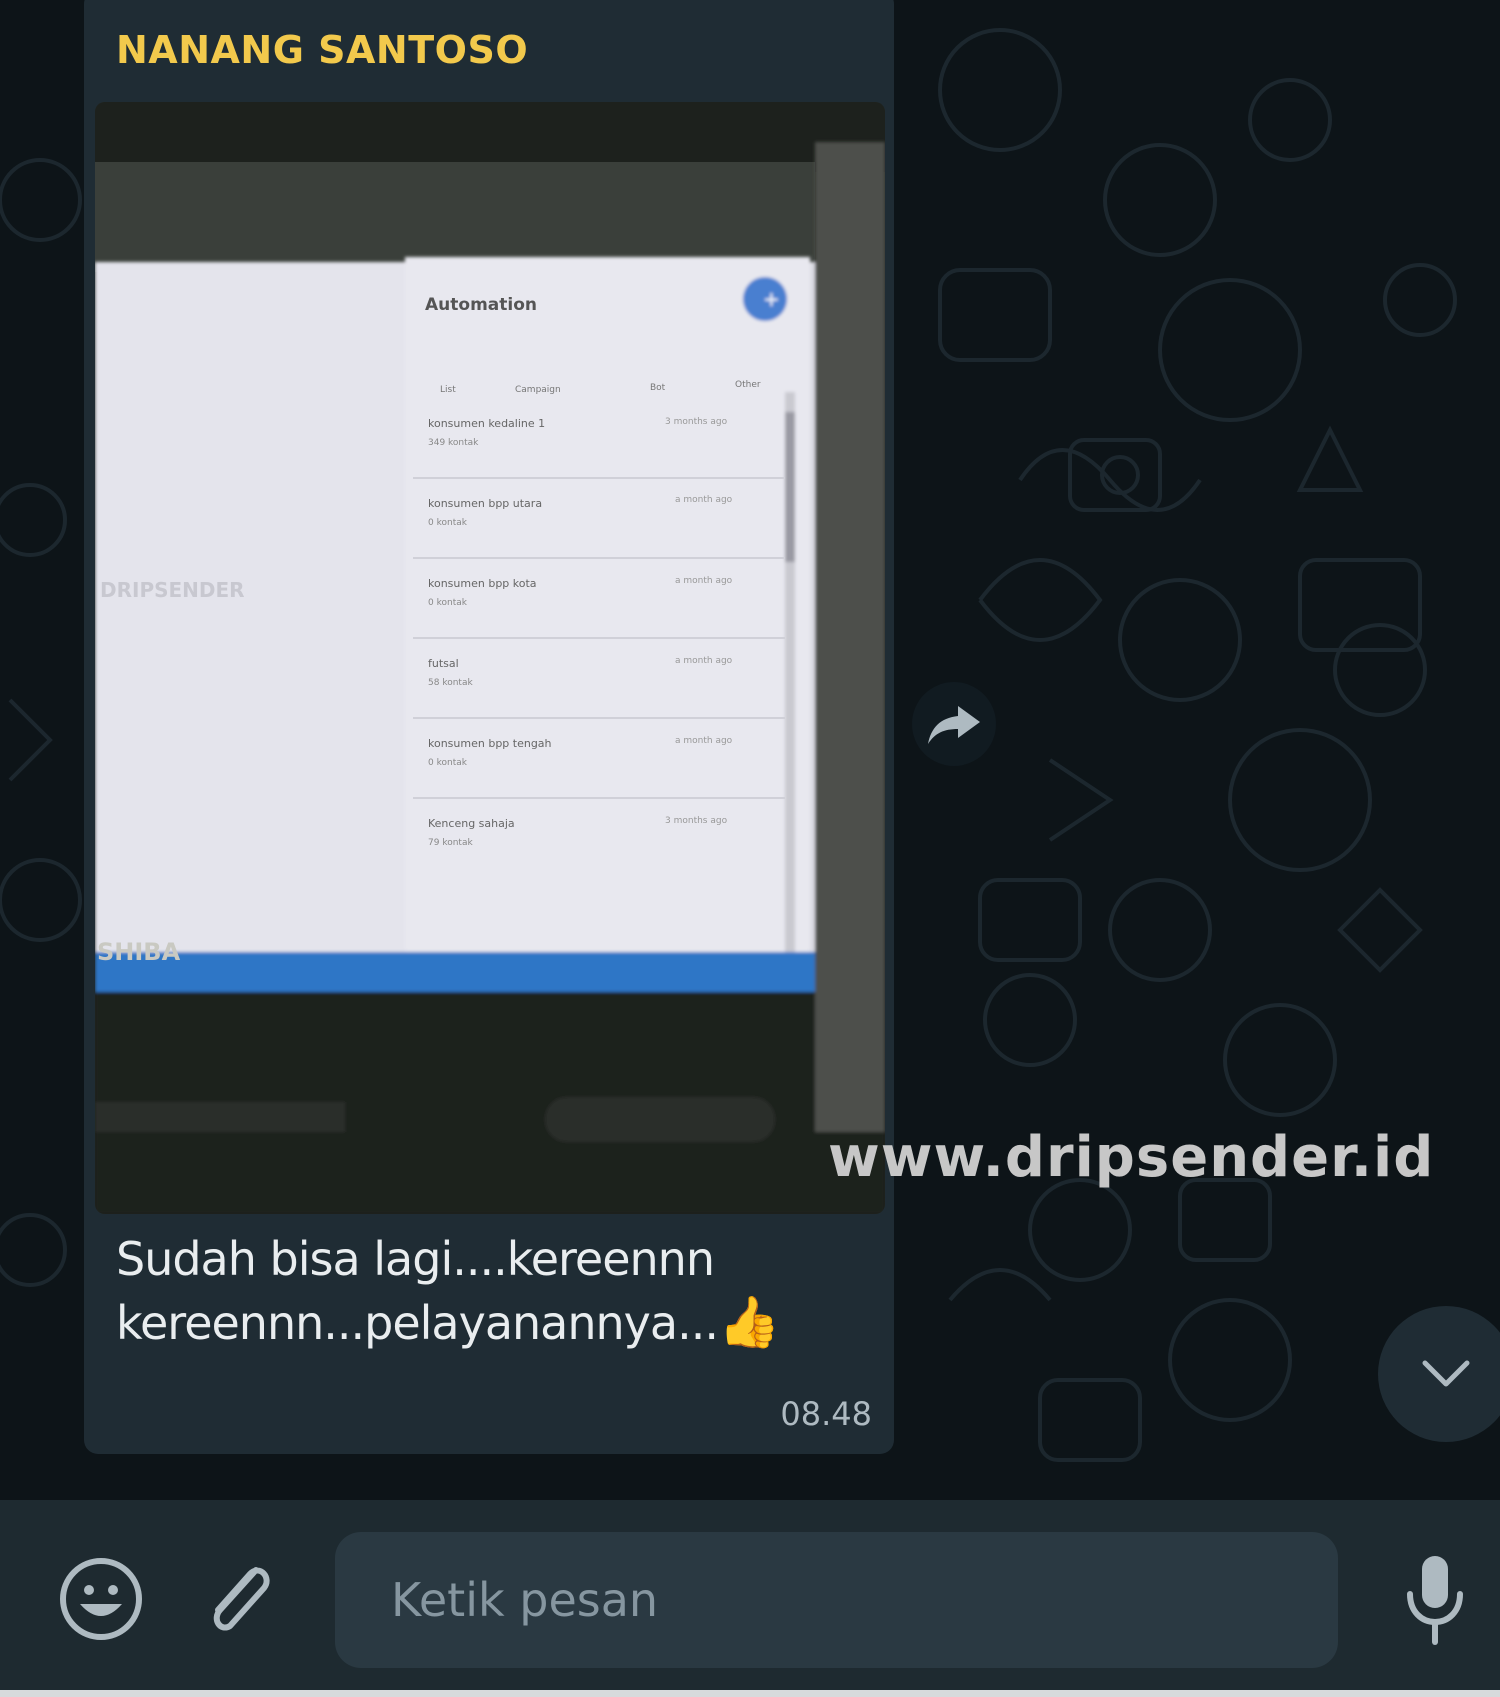  What do you see at coordinates (471, 823) in the screenshot?
I see `photo-list-name: Kenceng sahaja` at bounding box center [471, 823].